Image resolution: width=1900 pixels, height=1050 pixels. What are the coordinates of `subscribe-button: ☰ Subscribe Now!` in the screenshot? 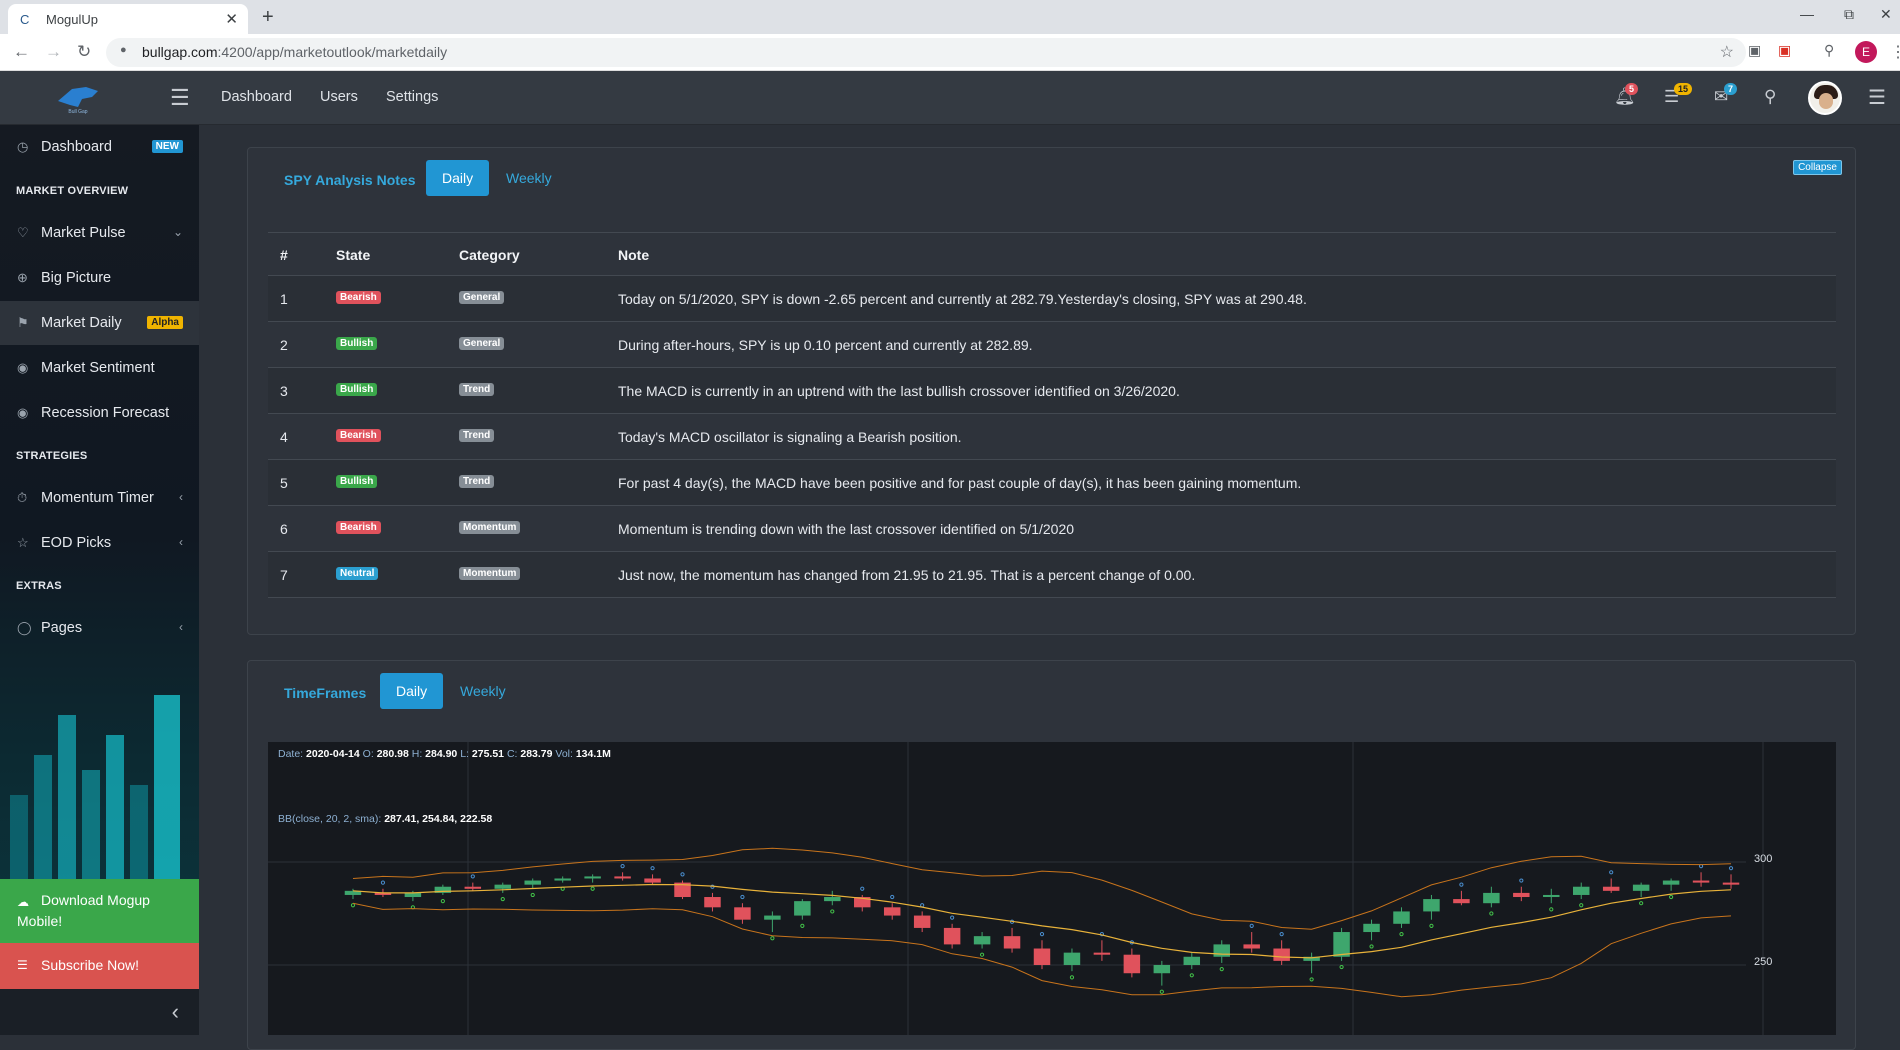 It's located at (99, 966).